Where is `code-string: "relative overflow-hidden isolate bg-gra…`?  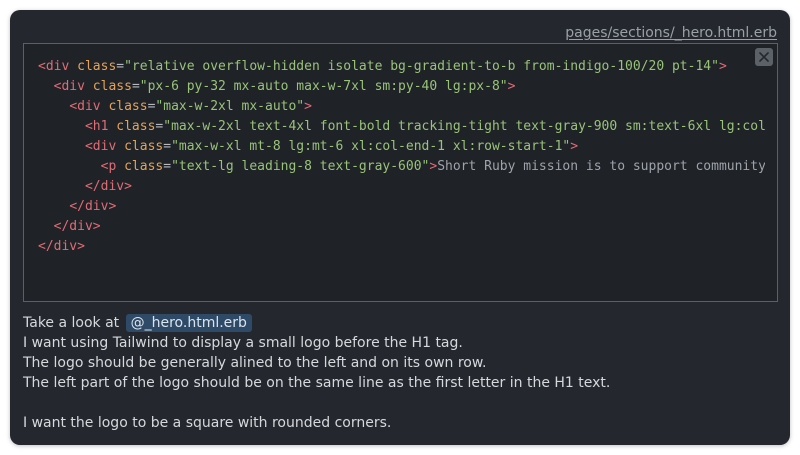 code-string: "relative overflow-hidden isolate bg-gra… is located at coordinates (421, 66).